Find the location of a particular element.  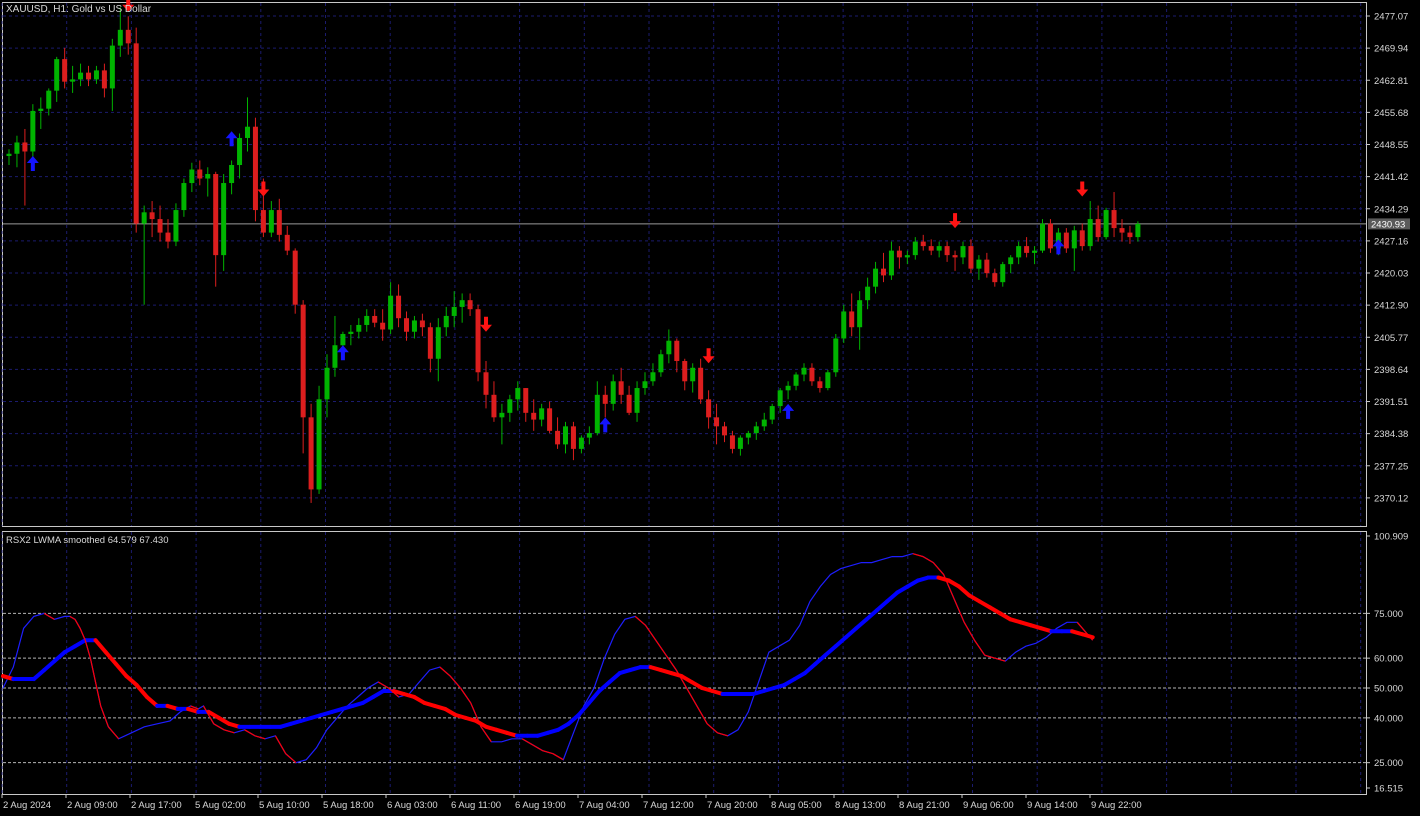

price-tick-label: 2398.64 is located at coordinates (1391, 370).